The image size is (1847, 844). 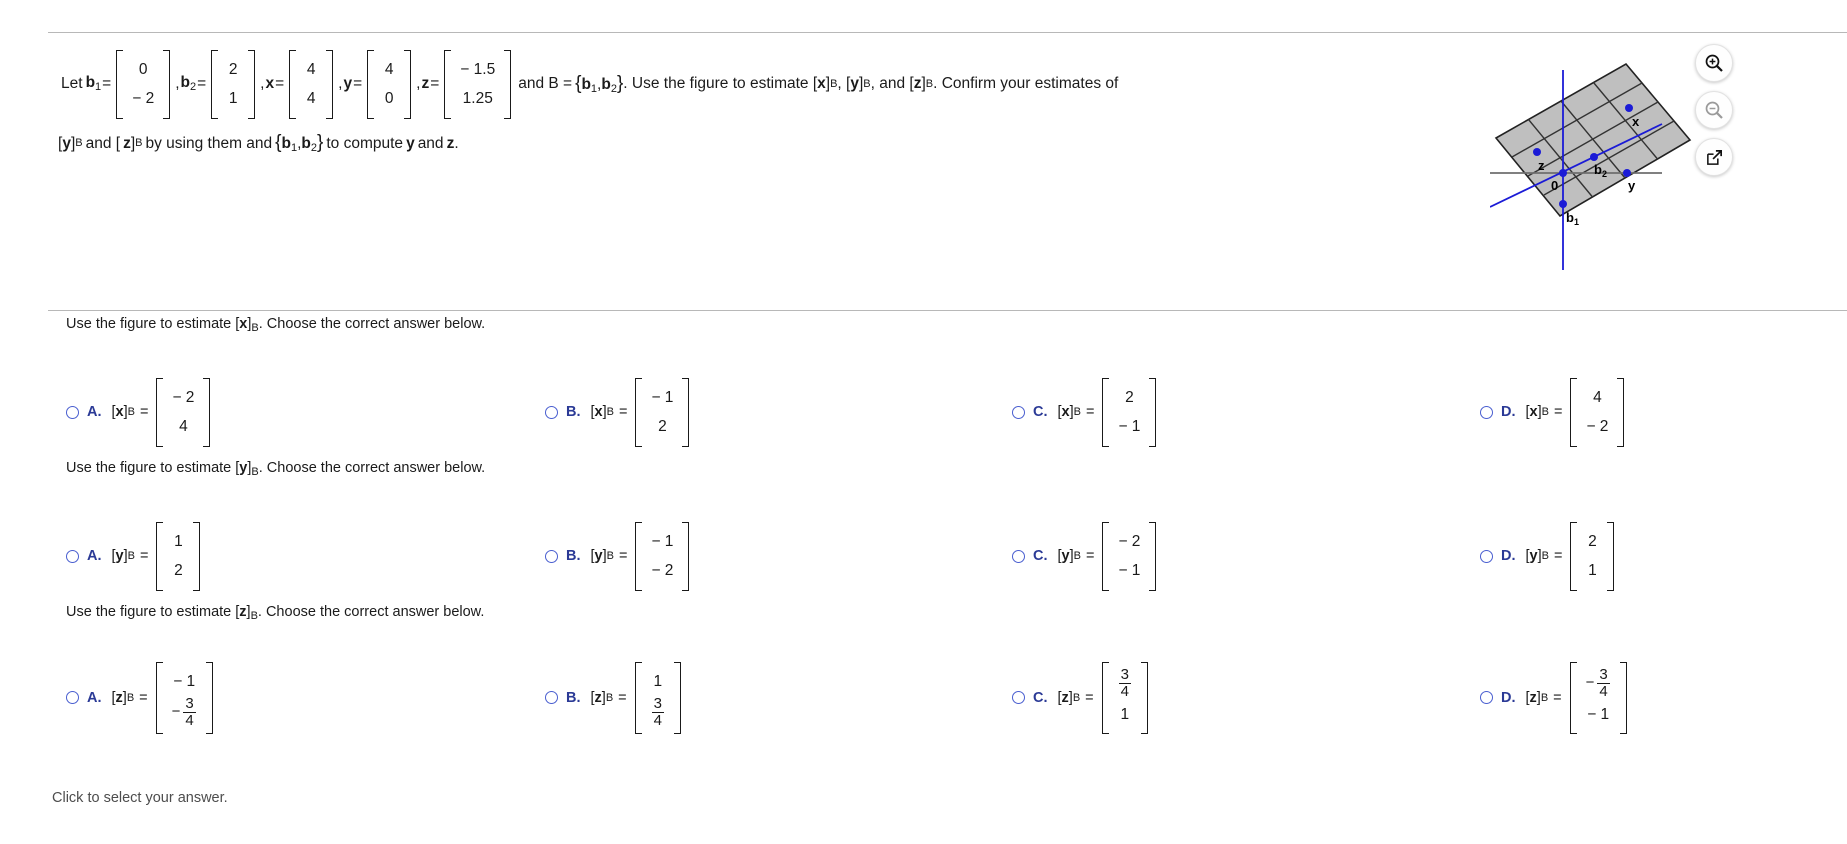 What do you see at coordinates (243, 612) in the screenshot?
I see `prompt-variable: z` at bounding box center [243, 612].